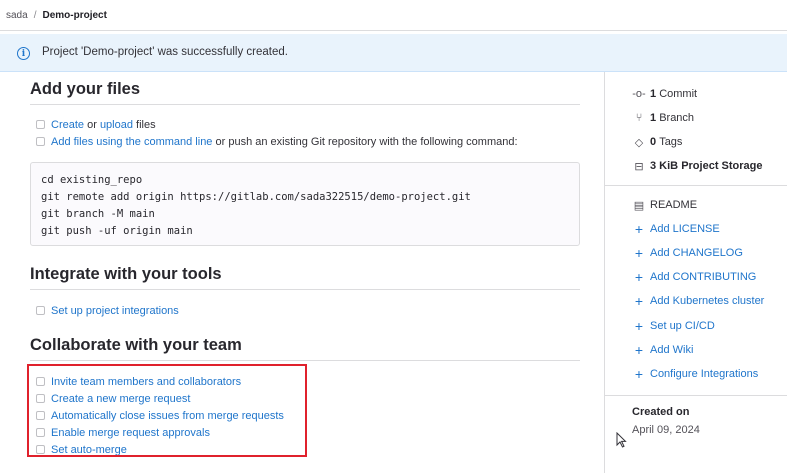  Describe the element at coordinates (639, 142) in the screenshot. I see `tag-icon: ◇` at that location.